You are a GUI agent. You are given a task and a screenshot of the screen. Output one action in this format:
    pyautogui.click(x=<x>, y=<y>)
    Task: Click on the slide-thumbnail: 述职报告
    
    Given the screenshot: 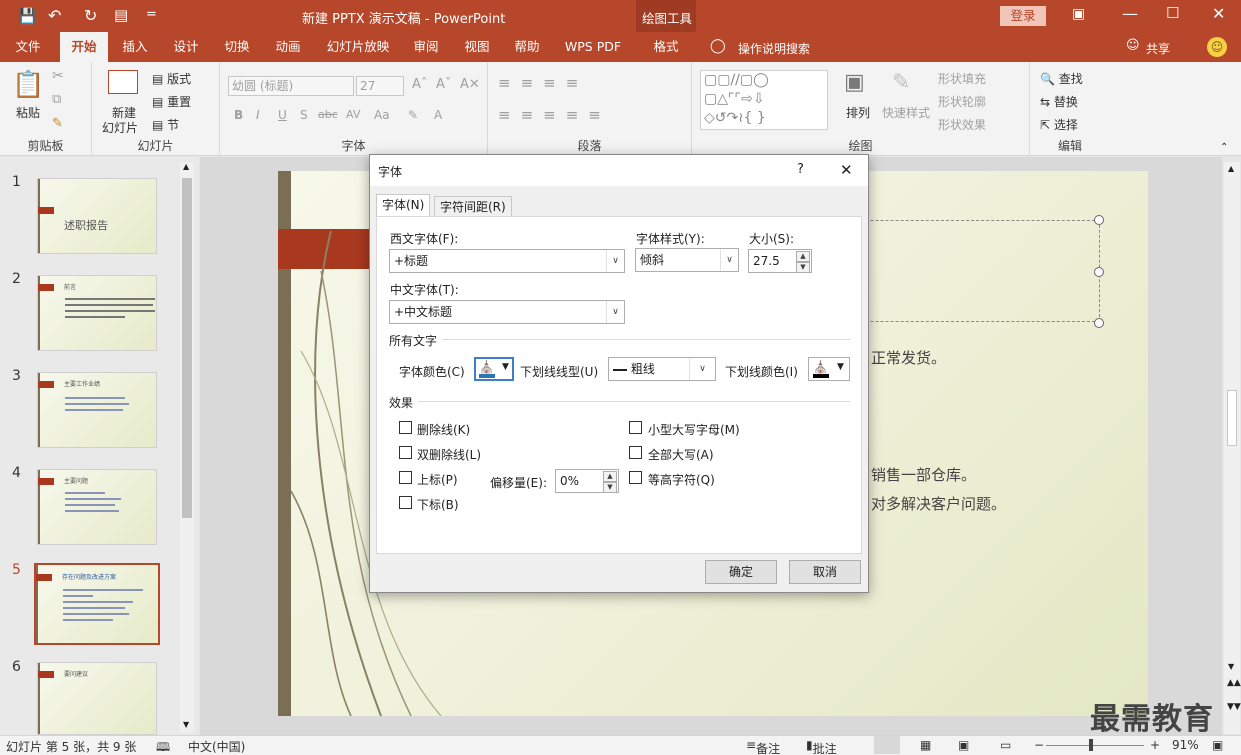 What is the action you would take?
    pyautogui.click(x=97, y=216)
    